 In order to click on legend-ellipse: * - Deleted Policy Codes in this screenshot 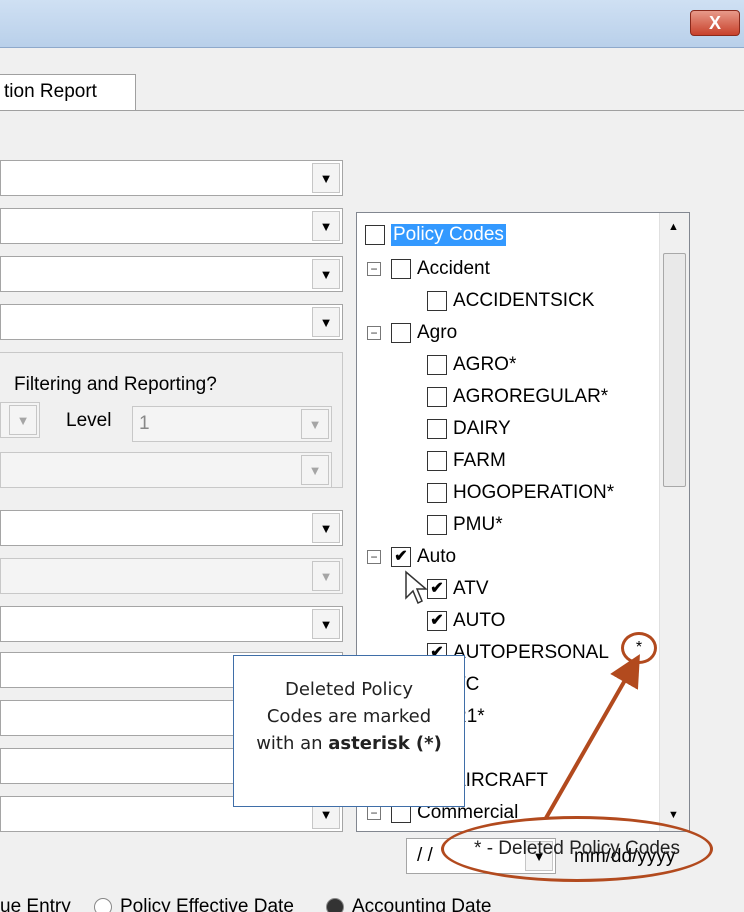, I will do `click(577, 849)`.